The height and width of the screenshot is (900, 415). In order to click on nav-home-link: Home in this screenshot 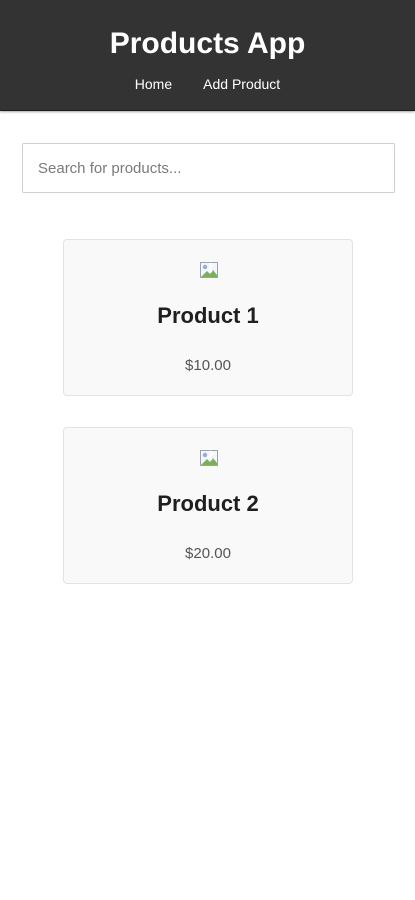, I will do `click(153, 84)`.